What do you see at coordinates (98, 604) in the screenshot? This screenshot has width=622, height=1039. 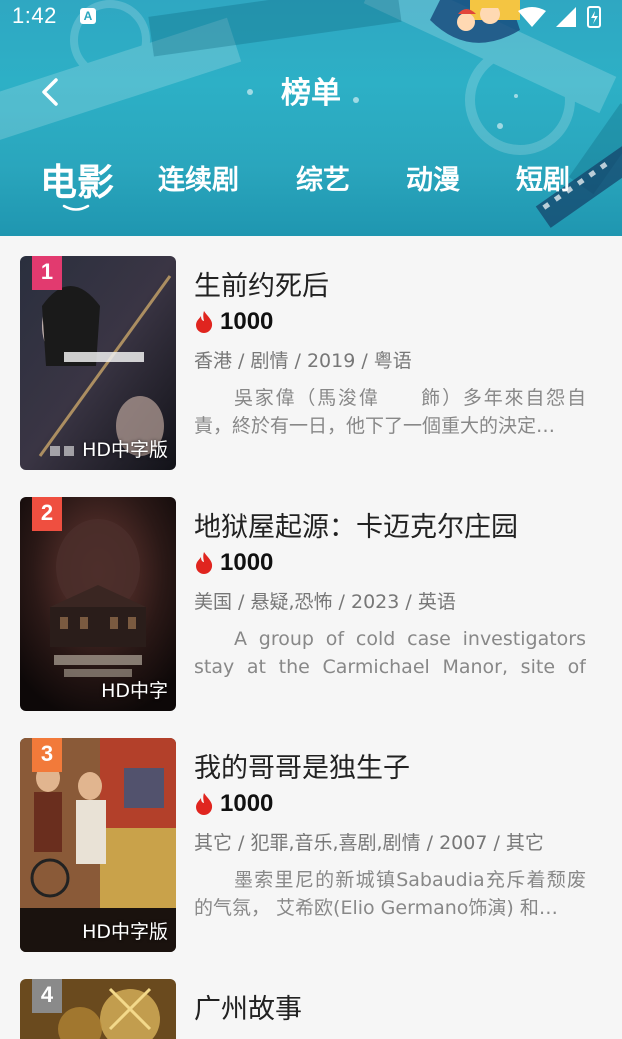 I see `poster-image: 2 HD中字` at bounding box center [98, 604].